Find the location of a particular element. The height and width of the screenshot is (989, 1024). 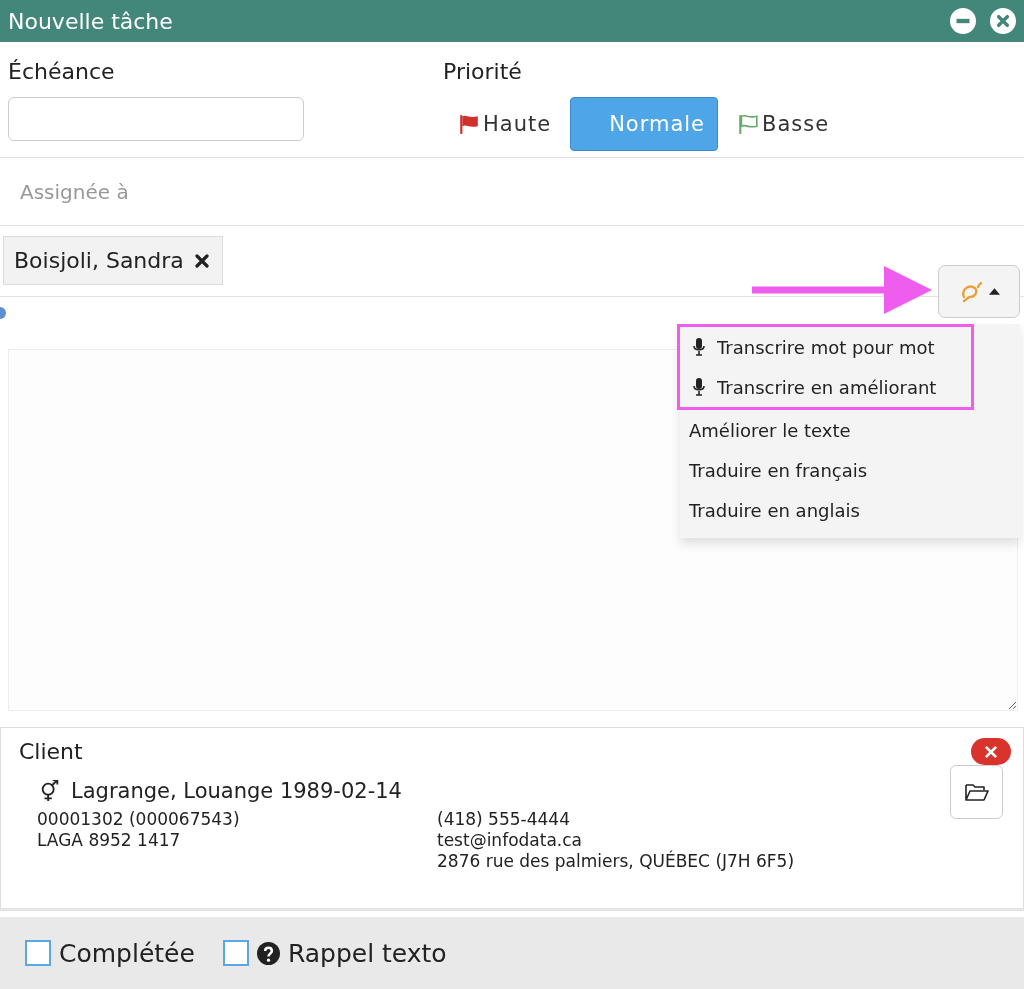

section-title: Client is located at coordinates (51, 751).